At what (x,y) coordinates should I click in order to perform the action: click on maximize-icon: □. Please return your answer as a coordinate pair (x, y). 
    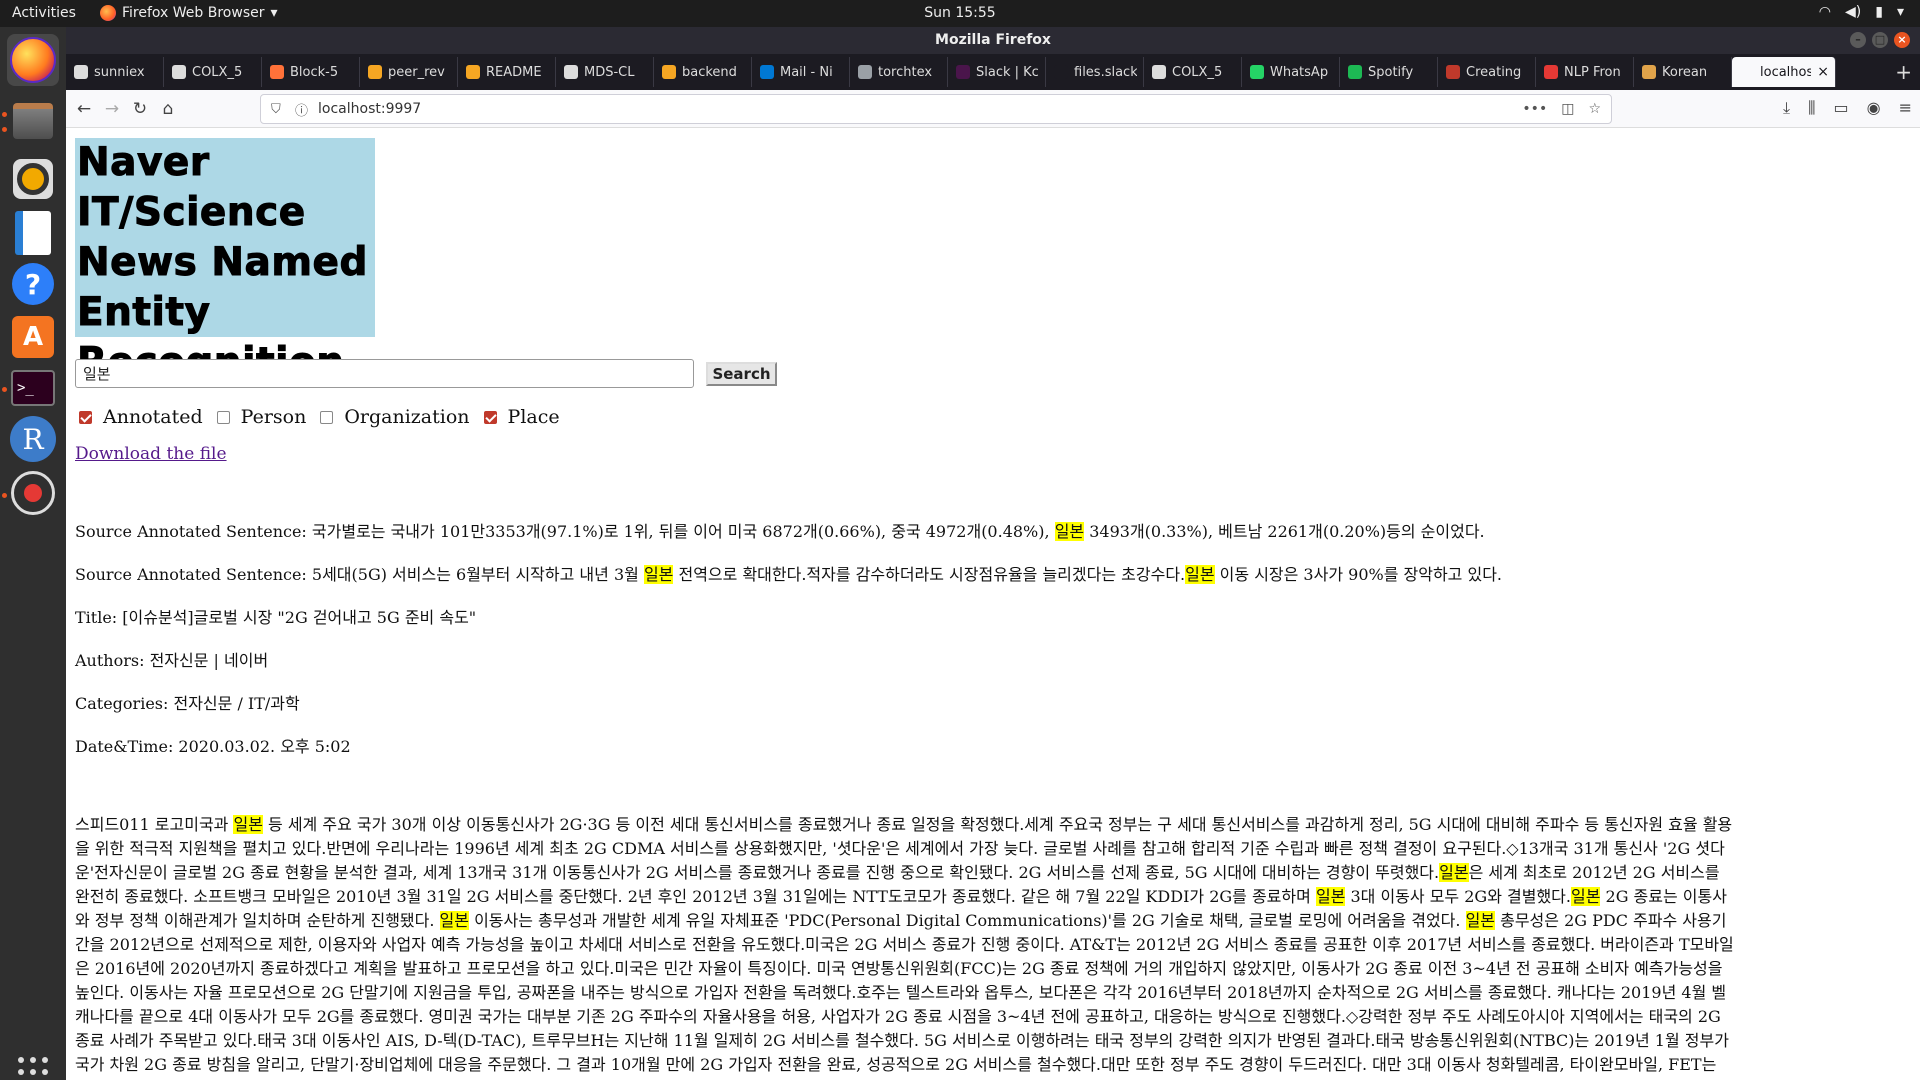
    Looking at the image, I should click on (1880, 40).